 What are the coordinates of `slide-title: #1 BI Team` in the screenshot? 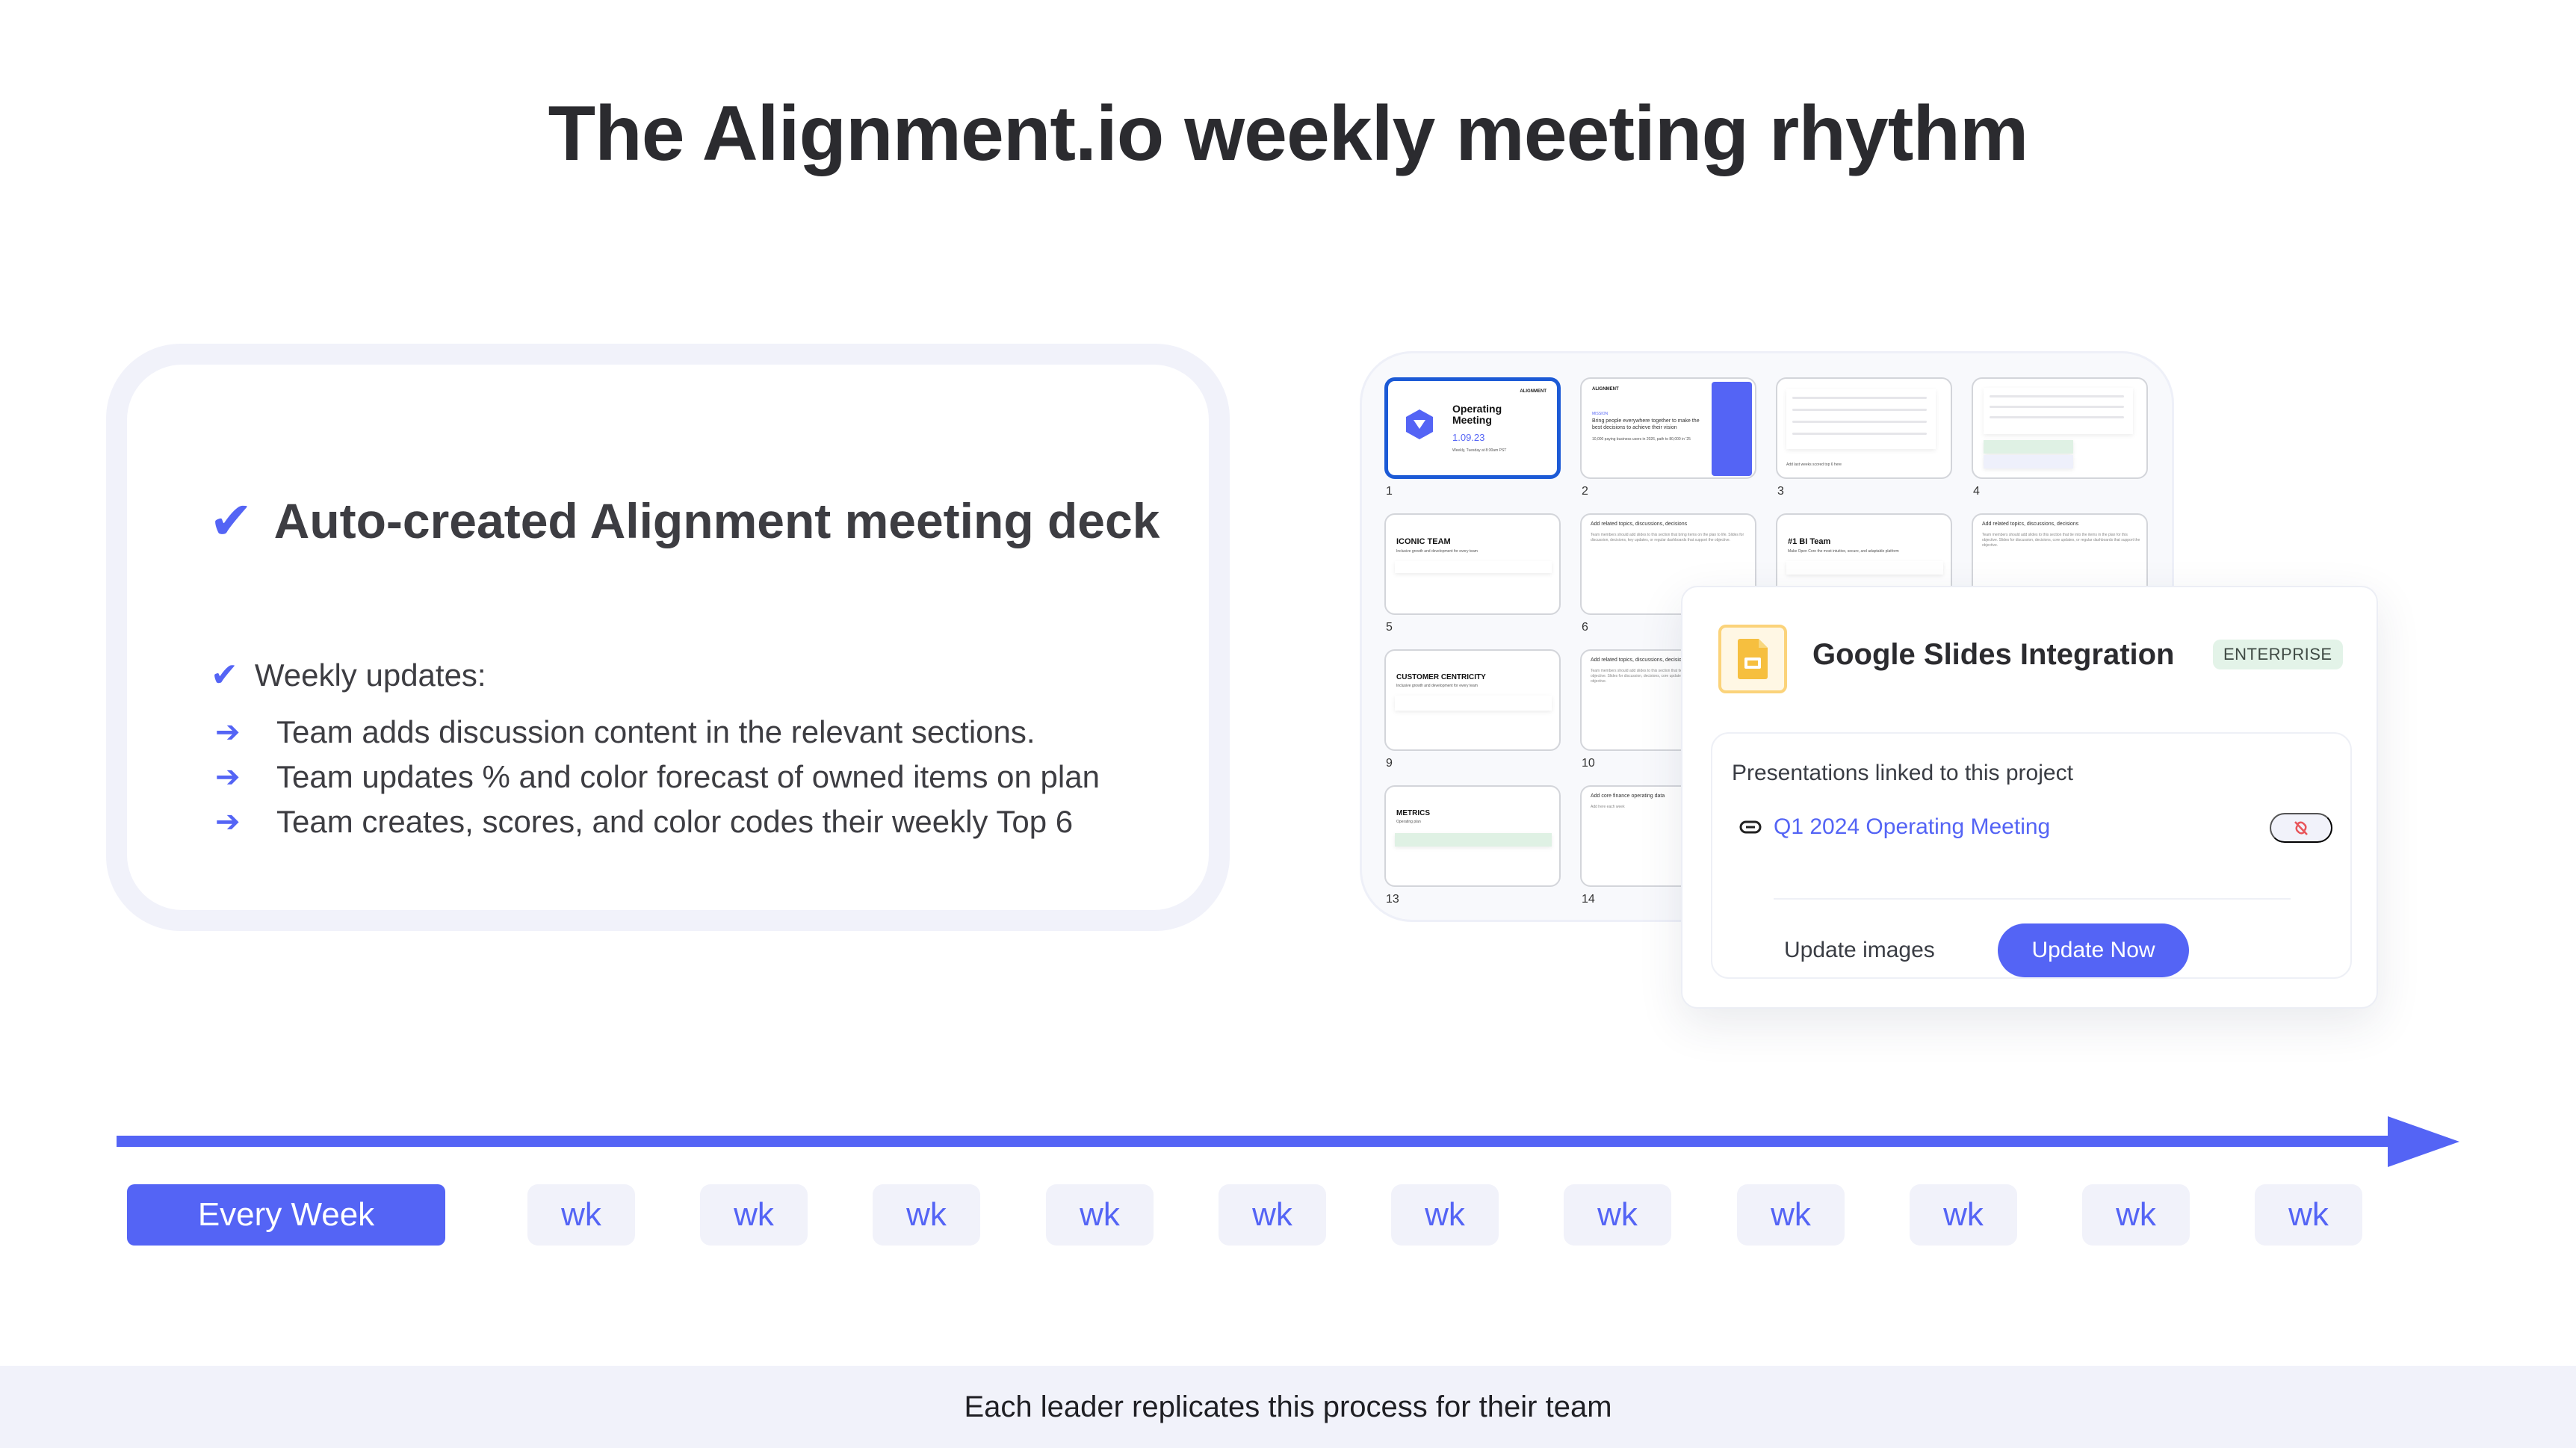 It's located at (1809, 541).